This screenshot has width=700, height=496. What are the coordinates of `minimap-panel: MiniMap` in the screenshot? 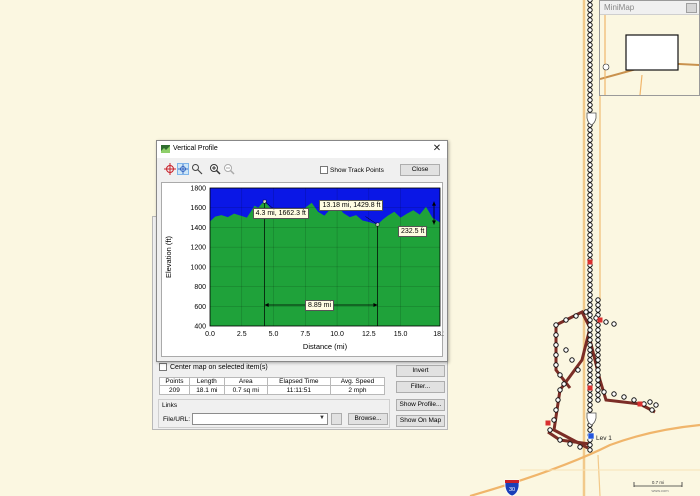 It's located at (649, 48).